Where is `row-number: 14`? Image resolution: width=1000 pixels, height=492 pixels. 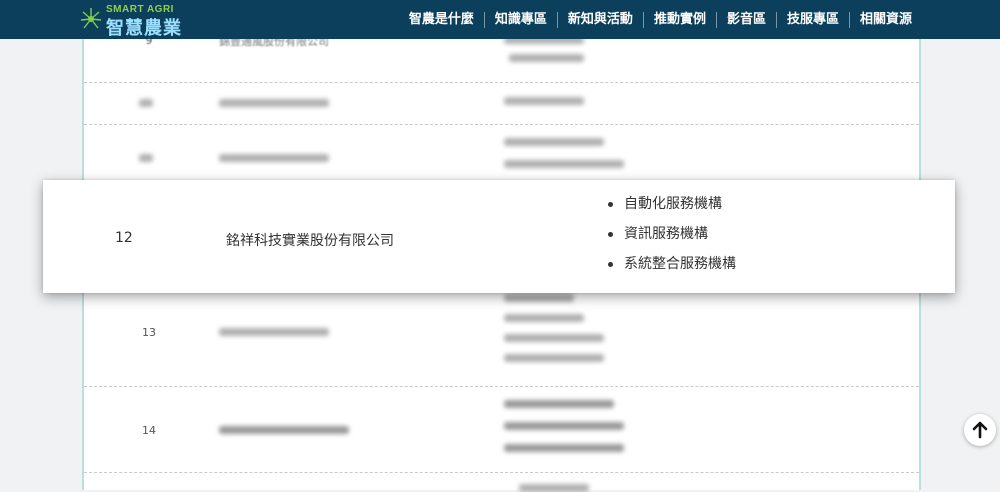 row-number: 14 is located at coordinates (149, 430).